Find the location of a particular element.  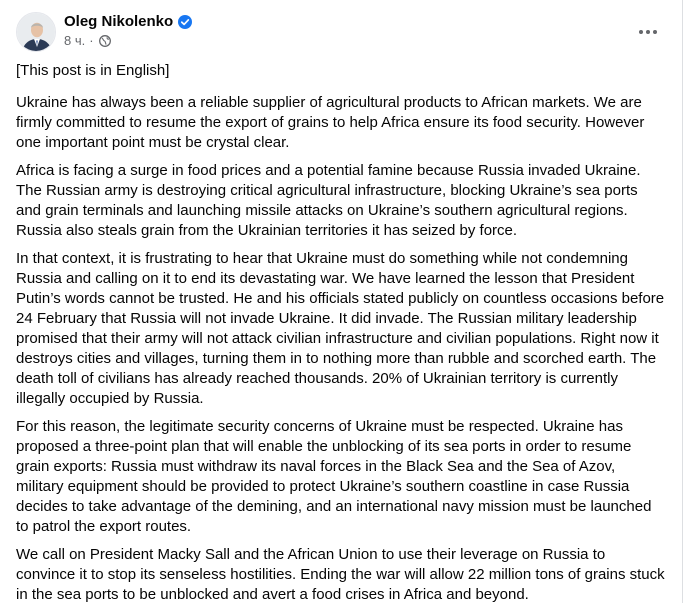

post-meta: 8 ч. · is located at coordinates (87, 40).